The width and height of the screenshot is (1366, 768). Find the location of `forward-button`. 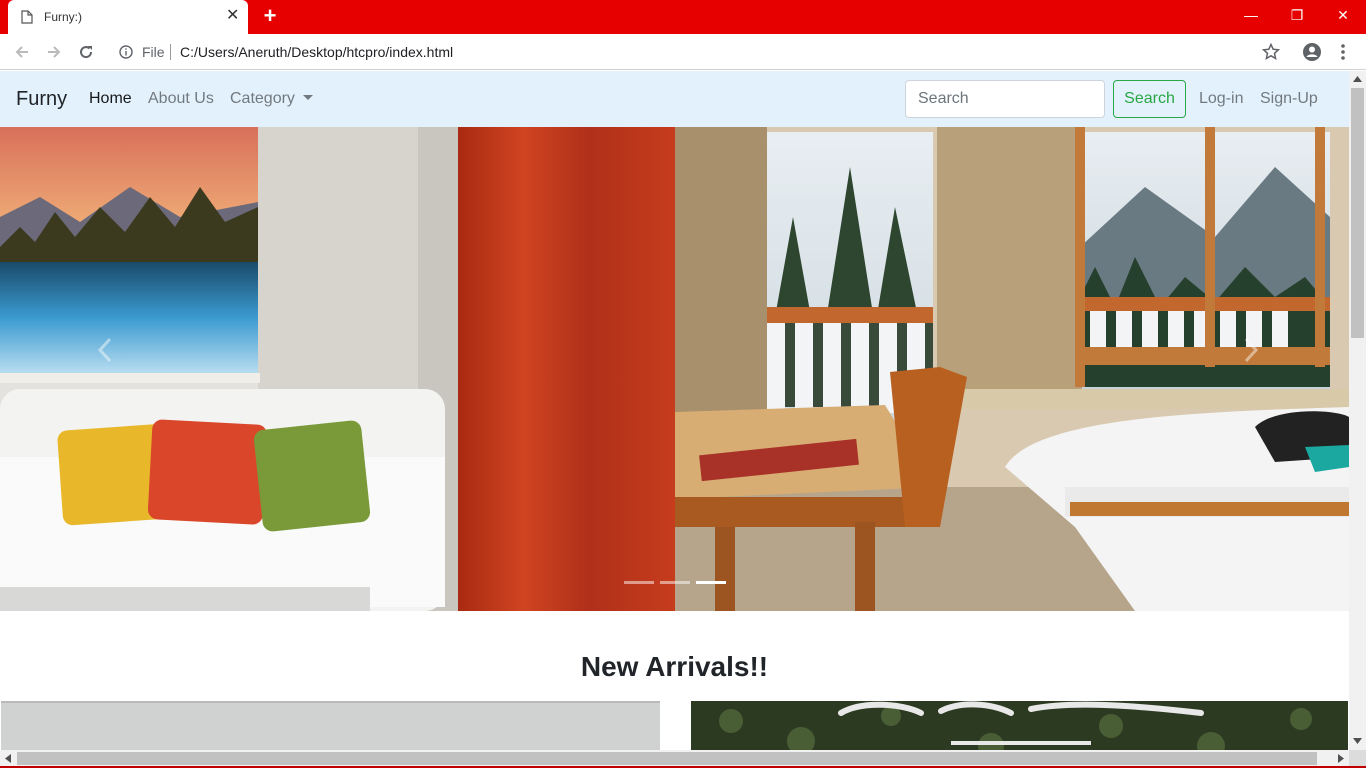

forward-button is located at coordinates (54, 52).